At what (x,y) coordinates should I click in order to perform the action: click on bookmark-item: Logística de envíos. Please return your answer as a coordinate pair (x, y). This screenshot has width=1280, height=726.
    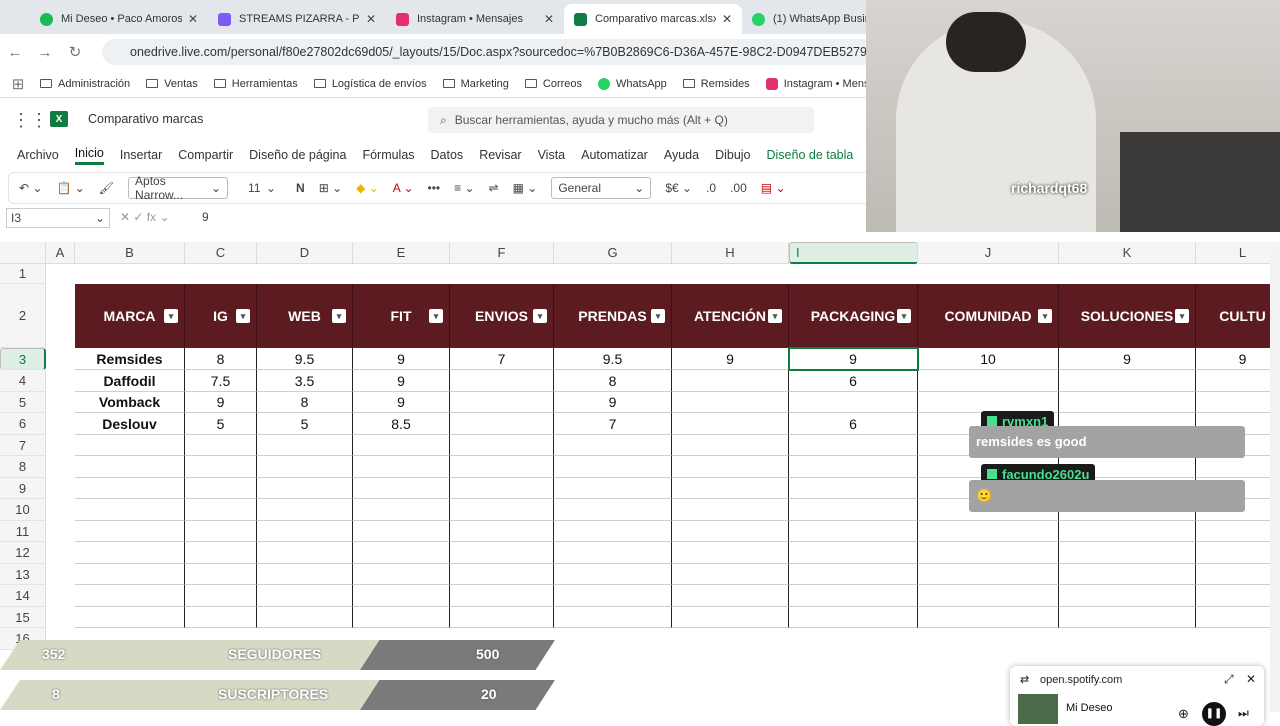
    Looking at the image, I should click on (370, 84).